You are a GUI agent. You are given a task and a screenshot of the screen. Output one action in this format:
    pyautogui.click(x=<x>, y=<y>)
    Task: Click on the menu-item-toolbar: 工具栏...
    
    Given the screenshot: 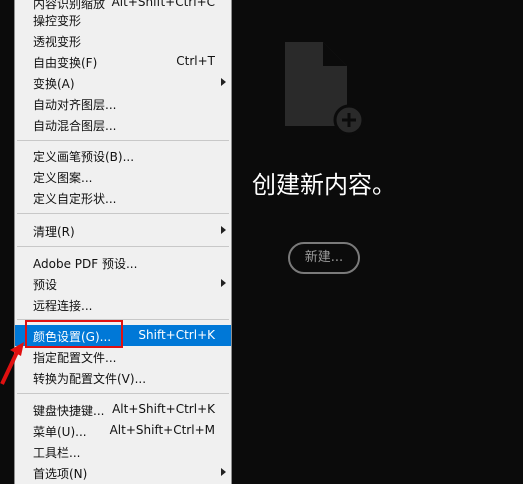 What is the action you would take?
    pyautogui.click(x=123, y=451)
    